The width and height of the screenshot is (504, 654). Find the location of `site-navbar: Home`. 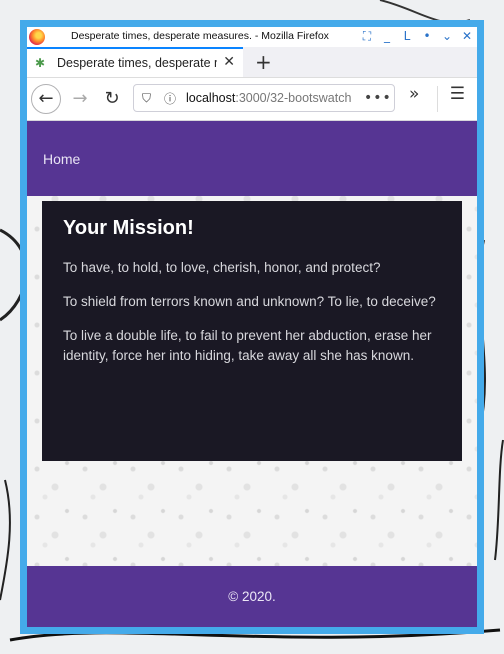

site-navbar: Home is located at coordinates (252, 158).